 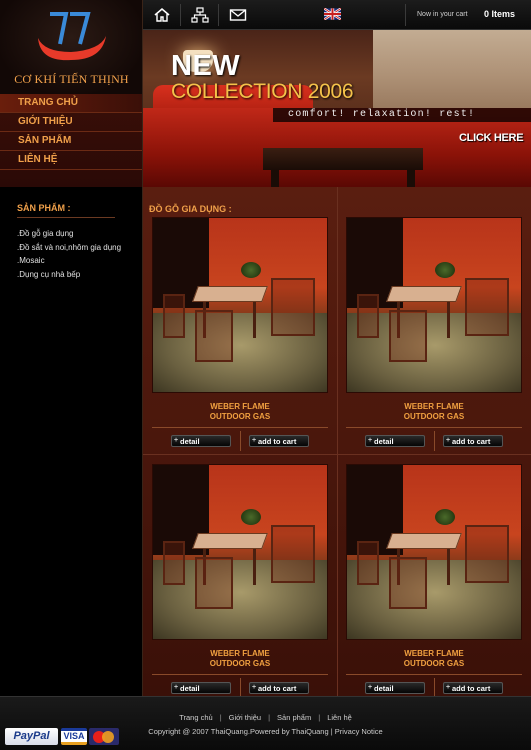 What do you see at coordinates (382, 114) in the screenshot?
I see `banner-tagline: comfort! relaxation! rest!` at bounding box center [382, 114].